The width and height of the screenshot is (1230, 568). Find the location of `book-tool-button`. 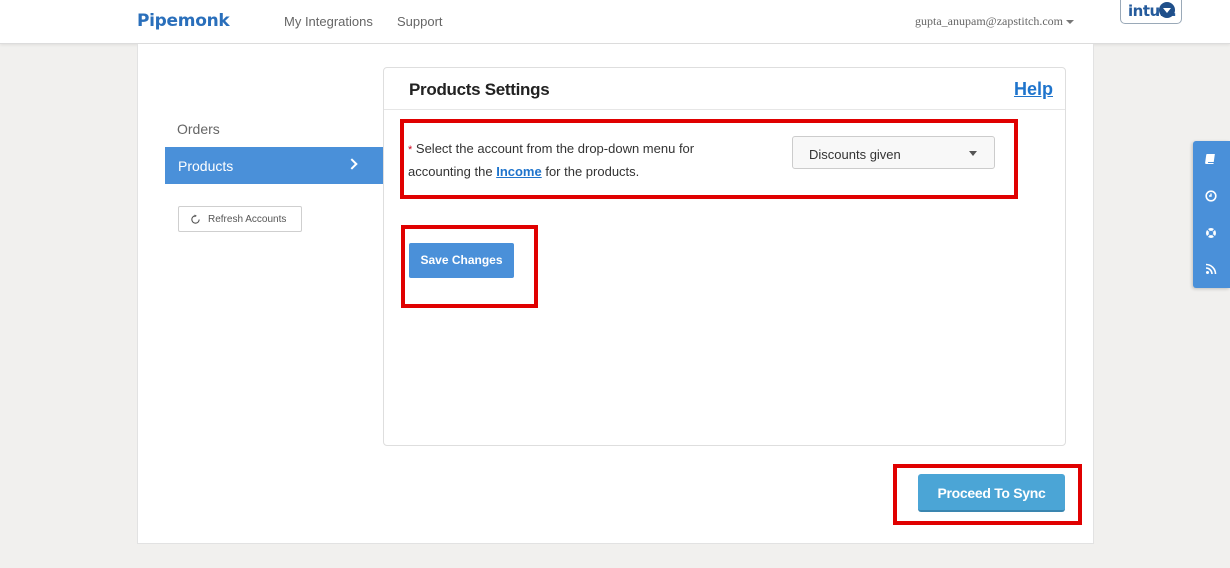

book-tool-button is located at coordinates (1211, 159).